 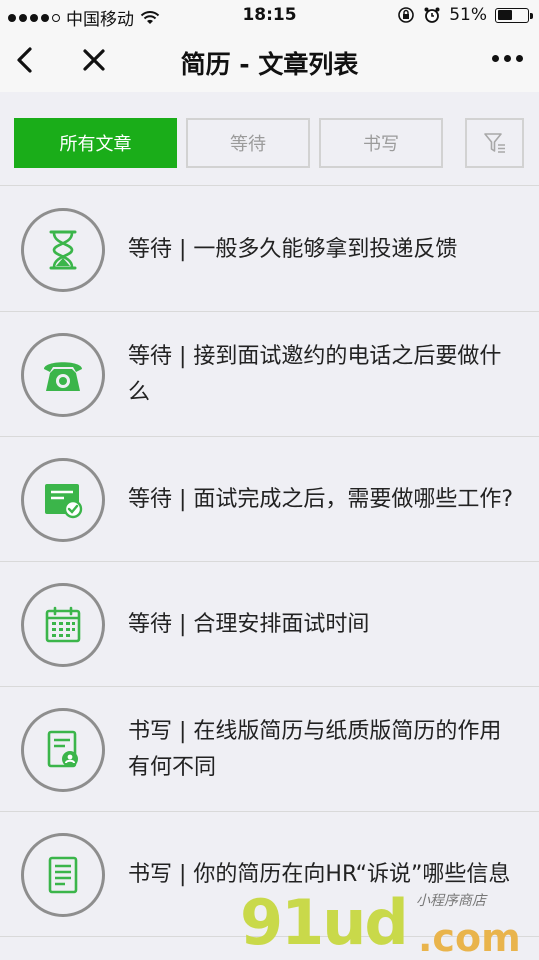 I want to click on task-check-icon, so click(x=64, y=501).